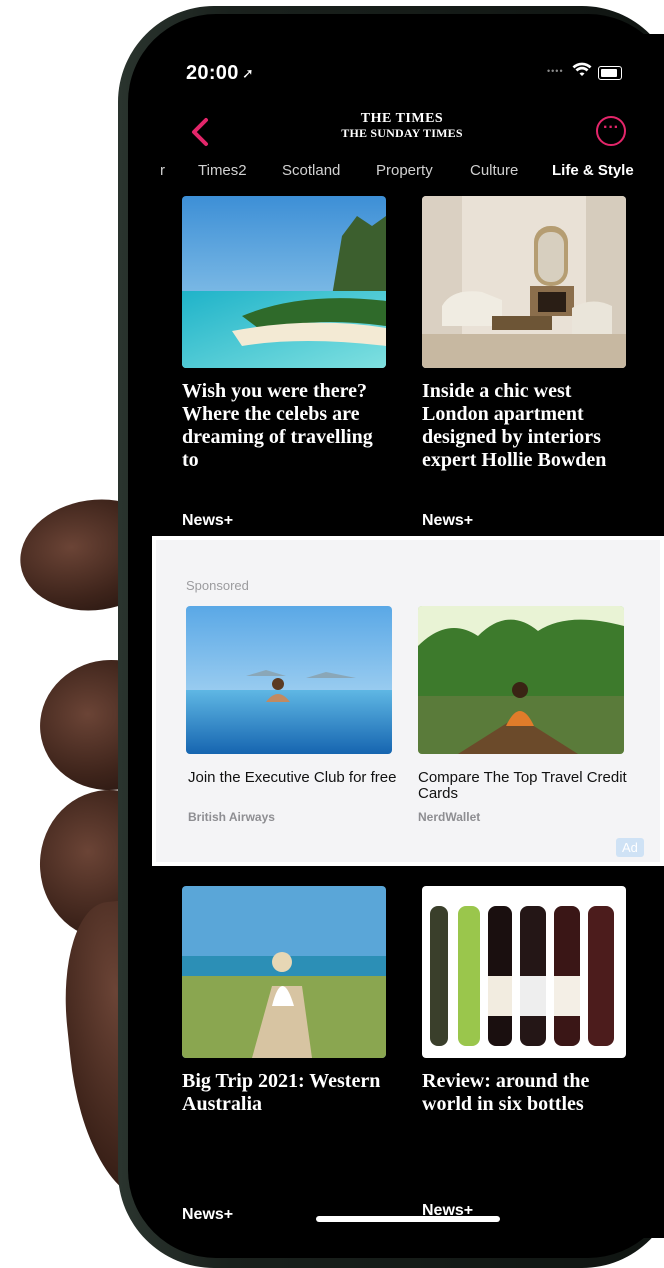 Image resolution: width=664 pixels, height=1268 pixels. I want to click on article-image-coast-path, so click(284, 972).